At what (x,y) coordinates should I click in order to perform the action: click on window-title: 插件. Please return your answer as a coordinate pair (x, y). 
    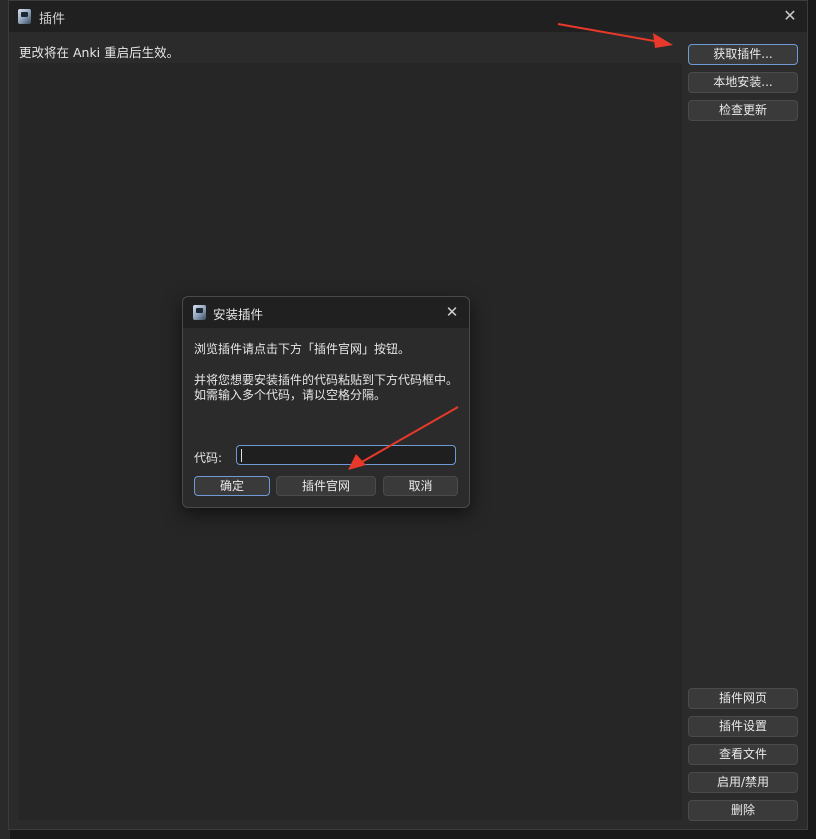
    Looking at the image, I should click on (52, 19).